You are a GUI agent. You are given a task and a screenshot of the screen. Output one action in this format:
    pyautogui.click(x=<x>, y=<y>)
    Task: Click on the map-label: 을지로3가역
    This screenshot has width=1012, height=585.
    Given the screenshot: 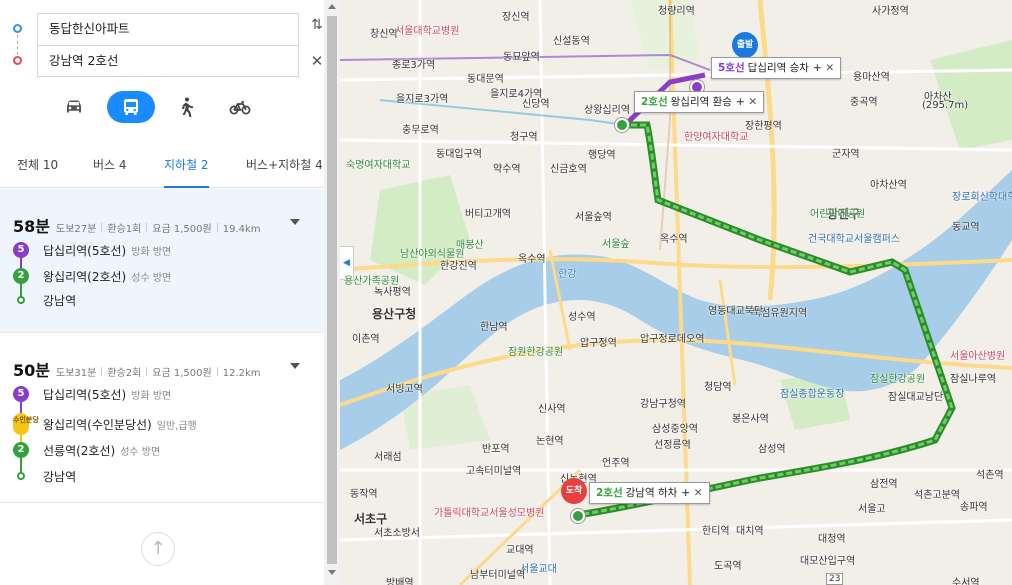 What is the action you would take?
    pyautogui.click(x=422, y=99)
    